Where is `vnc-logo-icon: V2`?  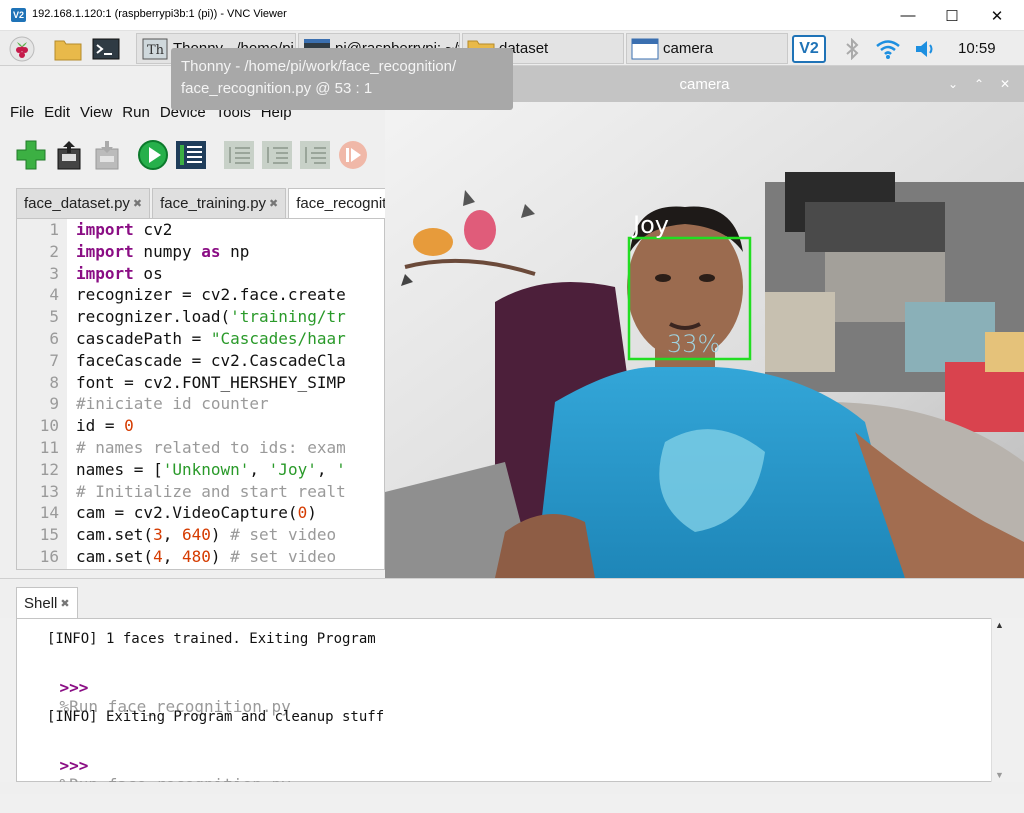
vnc-logo-icon: V2 is located at coordinates (18, 15).